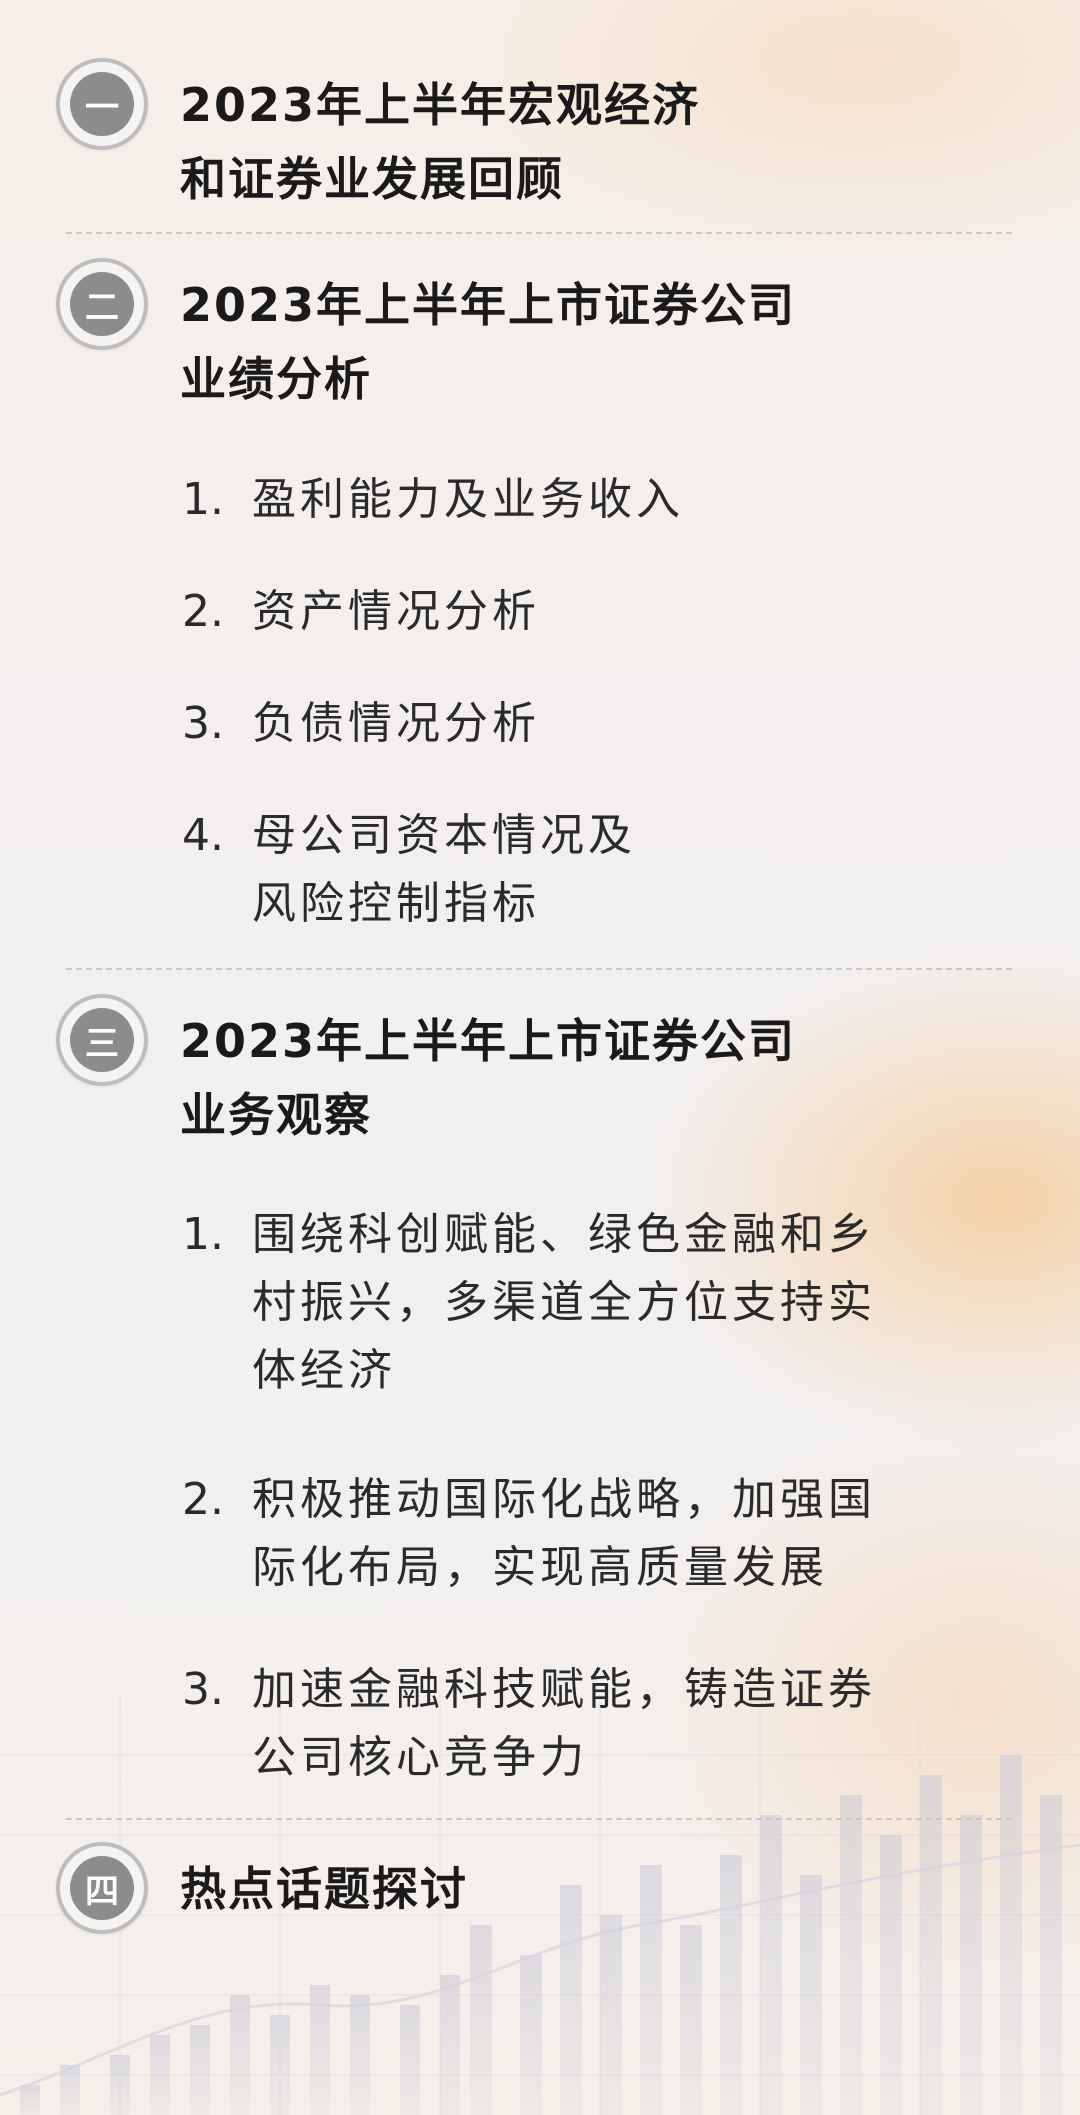 The height and width of the screenshot is (2115, 1080). I want to click on section-number: 二, so click(102, 304).